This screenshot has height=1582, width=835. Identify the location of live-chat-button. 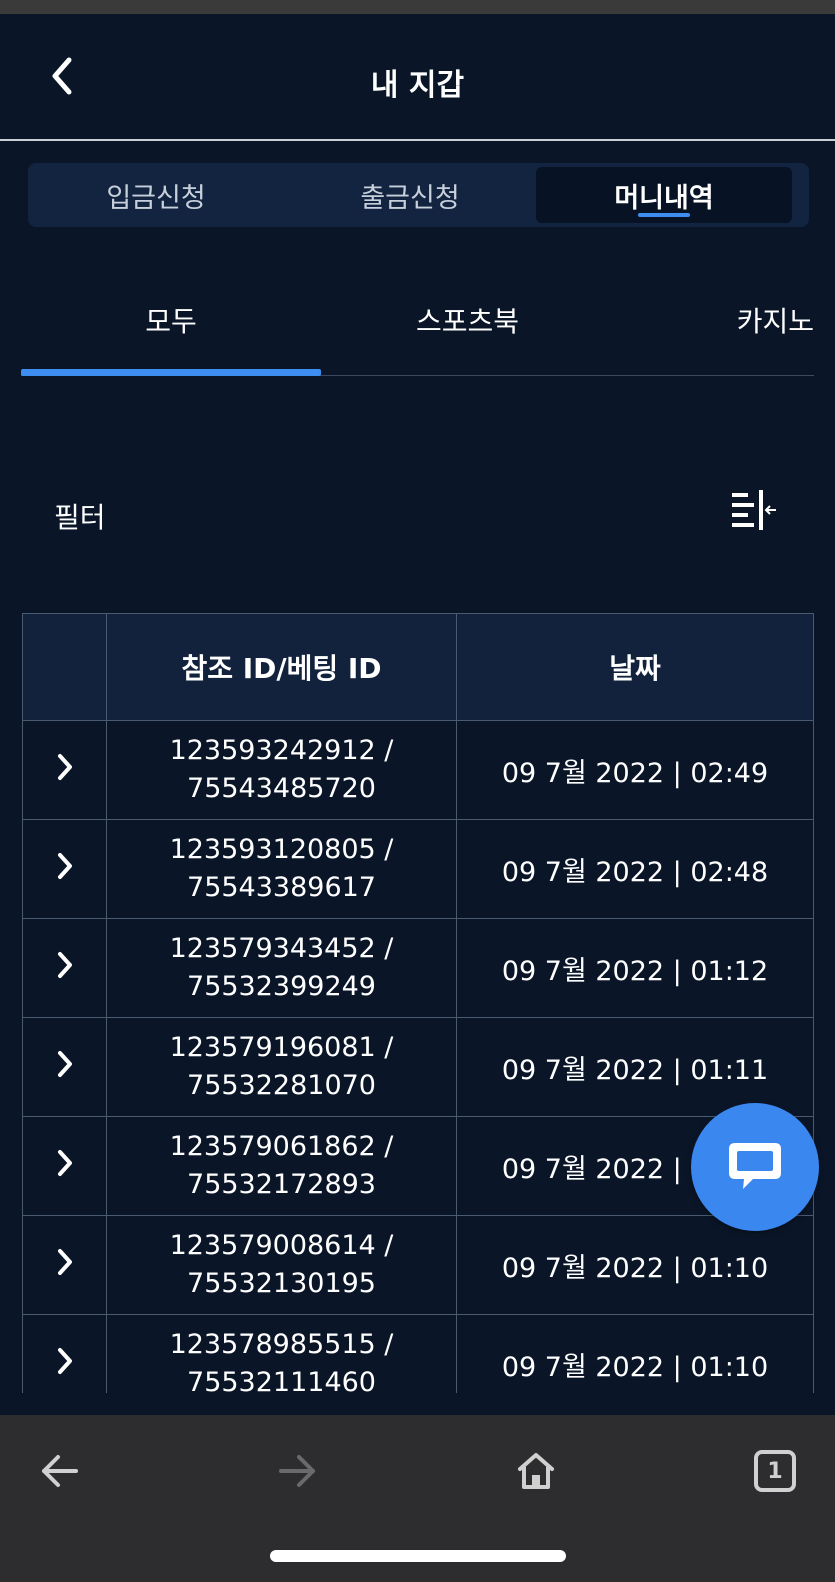
(755, 1167).